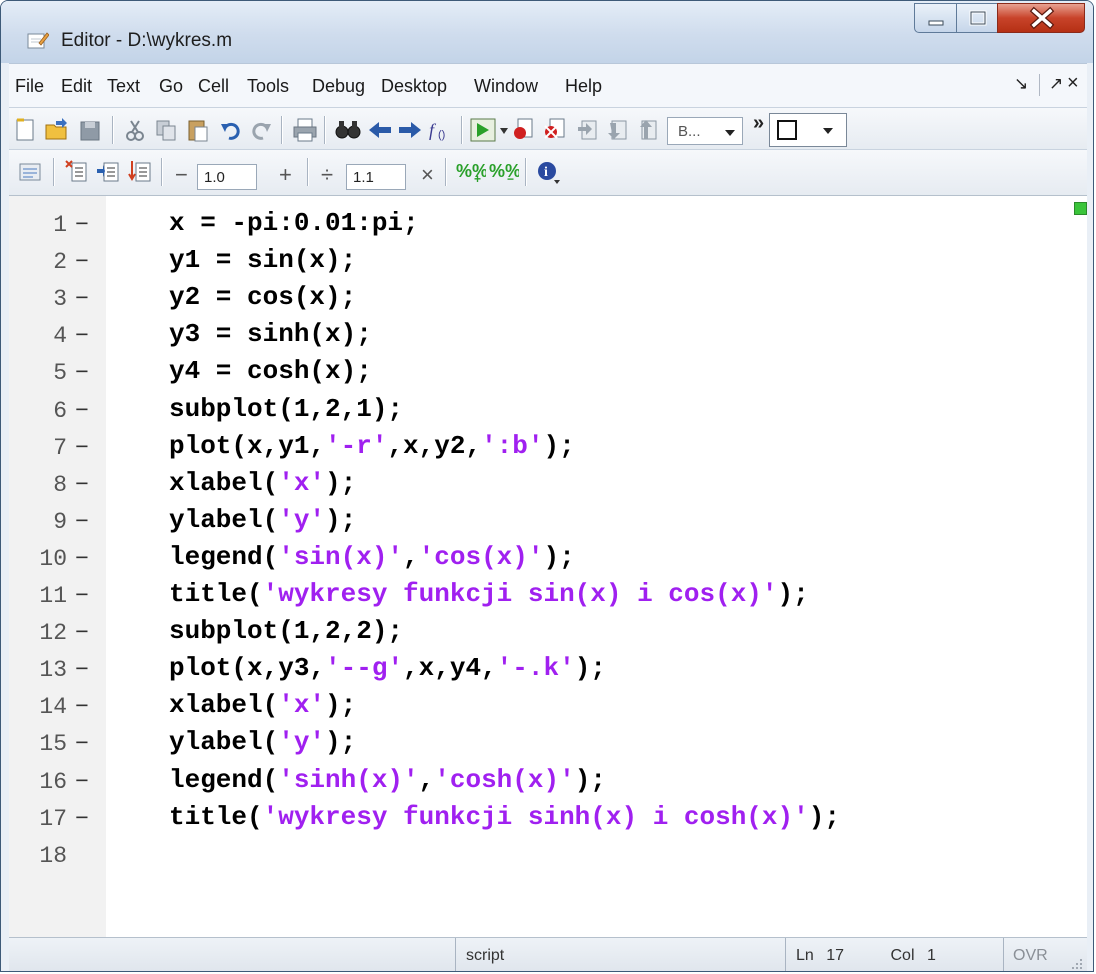 This screenshot has height=974, width=1096. I want to click on divide-button: ÷, so click(327, 175).